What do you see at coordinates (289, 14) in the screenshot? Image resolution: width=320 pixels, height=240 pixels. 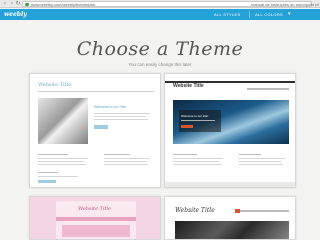 I see `chevron-down-icon: ▾` at bounding box center [289, 14].